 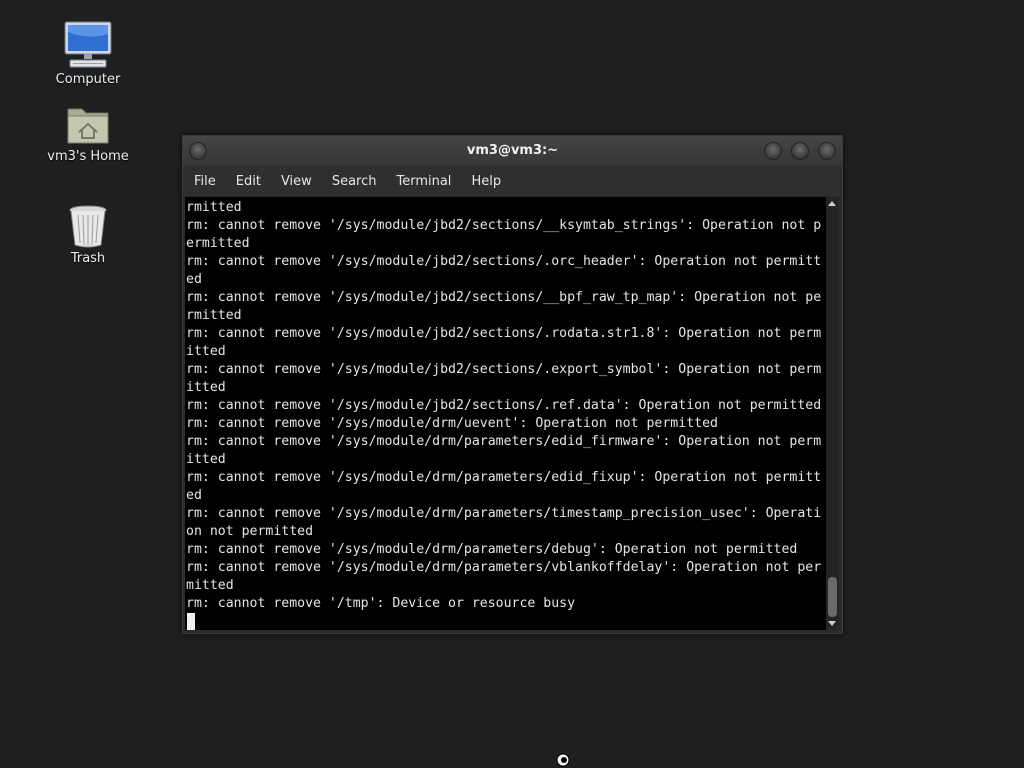 I want to click on home-folder-icon, so click(x=88, y=126).